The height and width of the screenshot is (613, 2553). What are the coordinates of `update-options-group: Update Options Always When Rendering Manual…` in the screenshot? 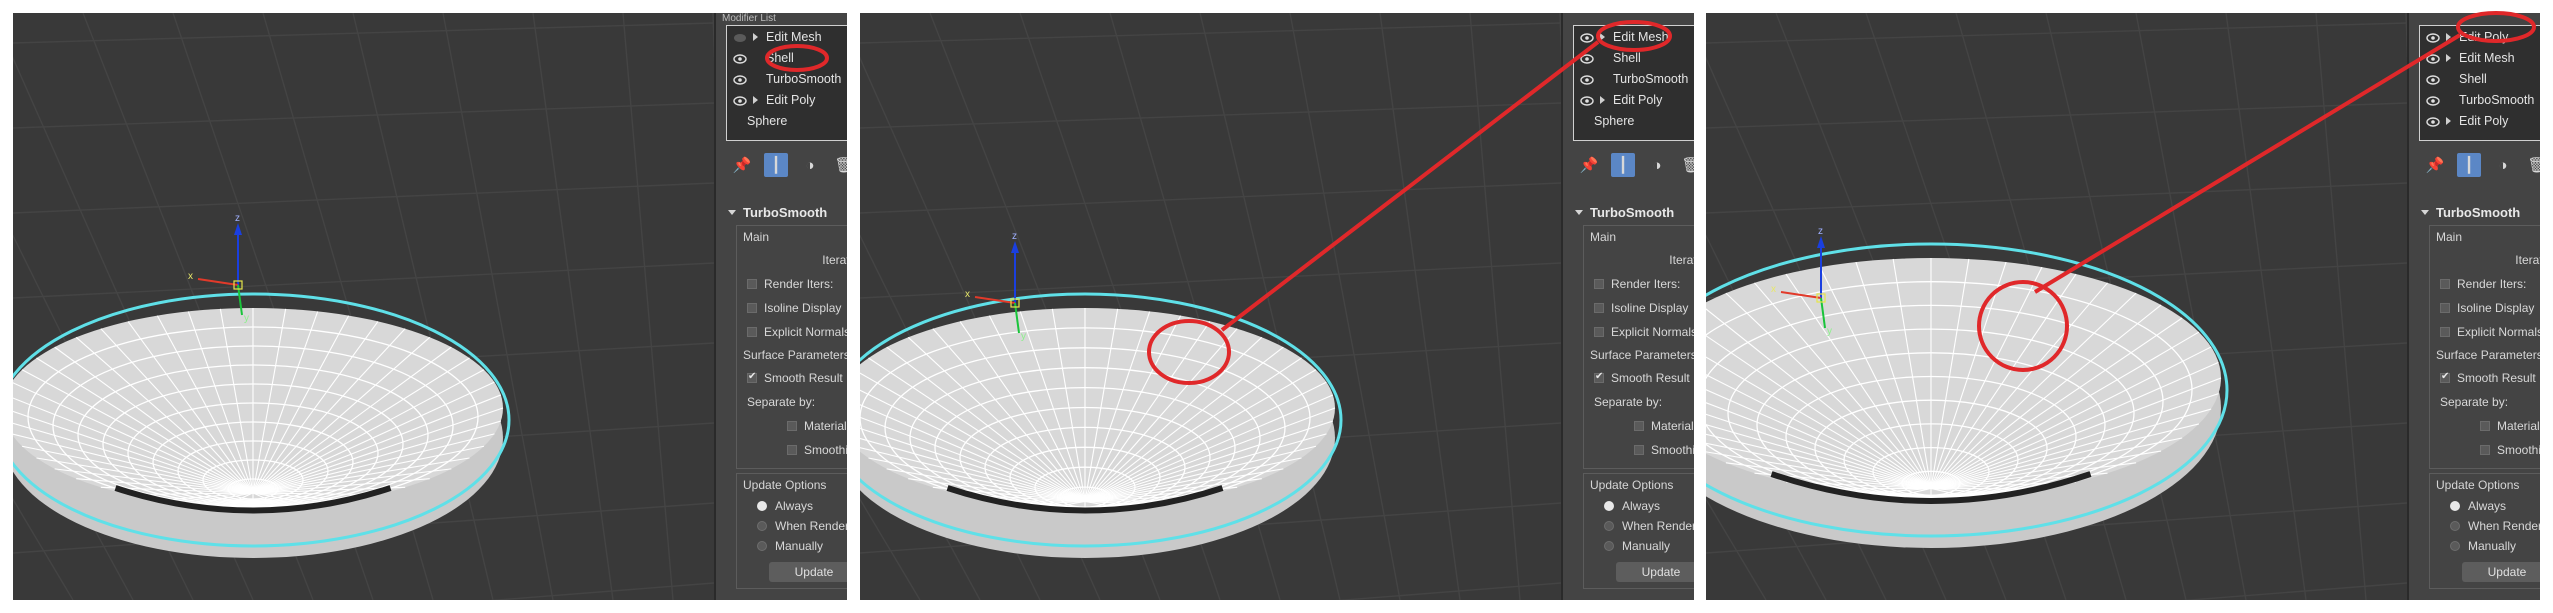 It's located at (1638, 531).